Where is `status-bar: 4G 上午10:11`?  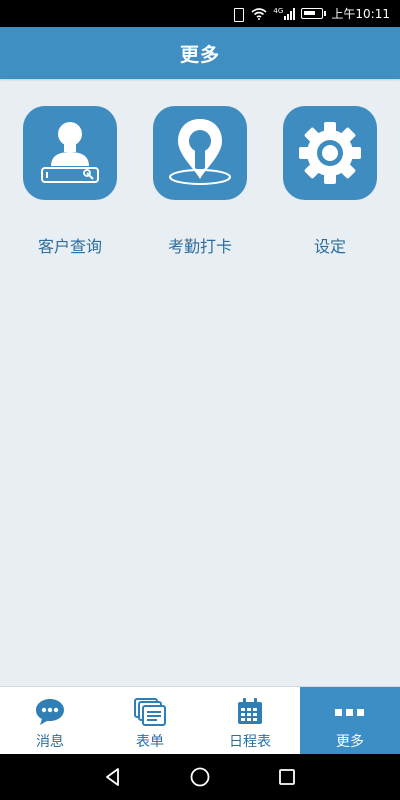
status-bar: 4G 上午10:11 is located at coordinates (200, 13).